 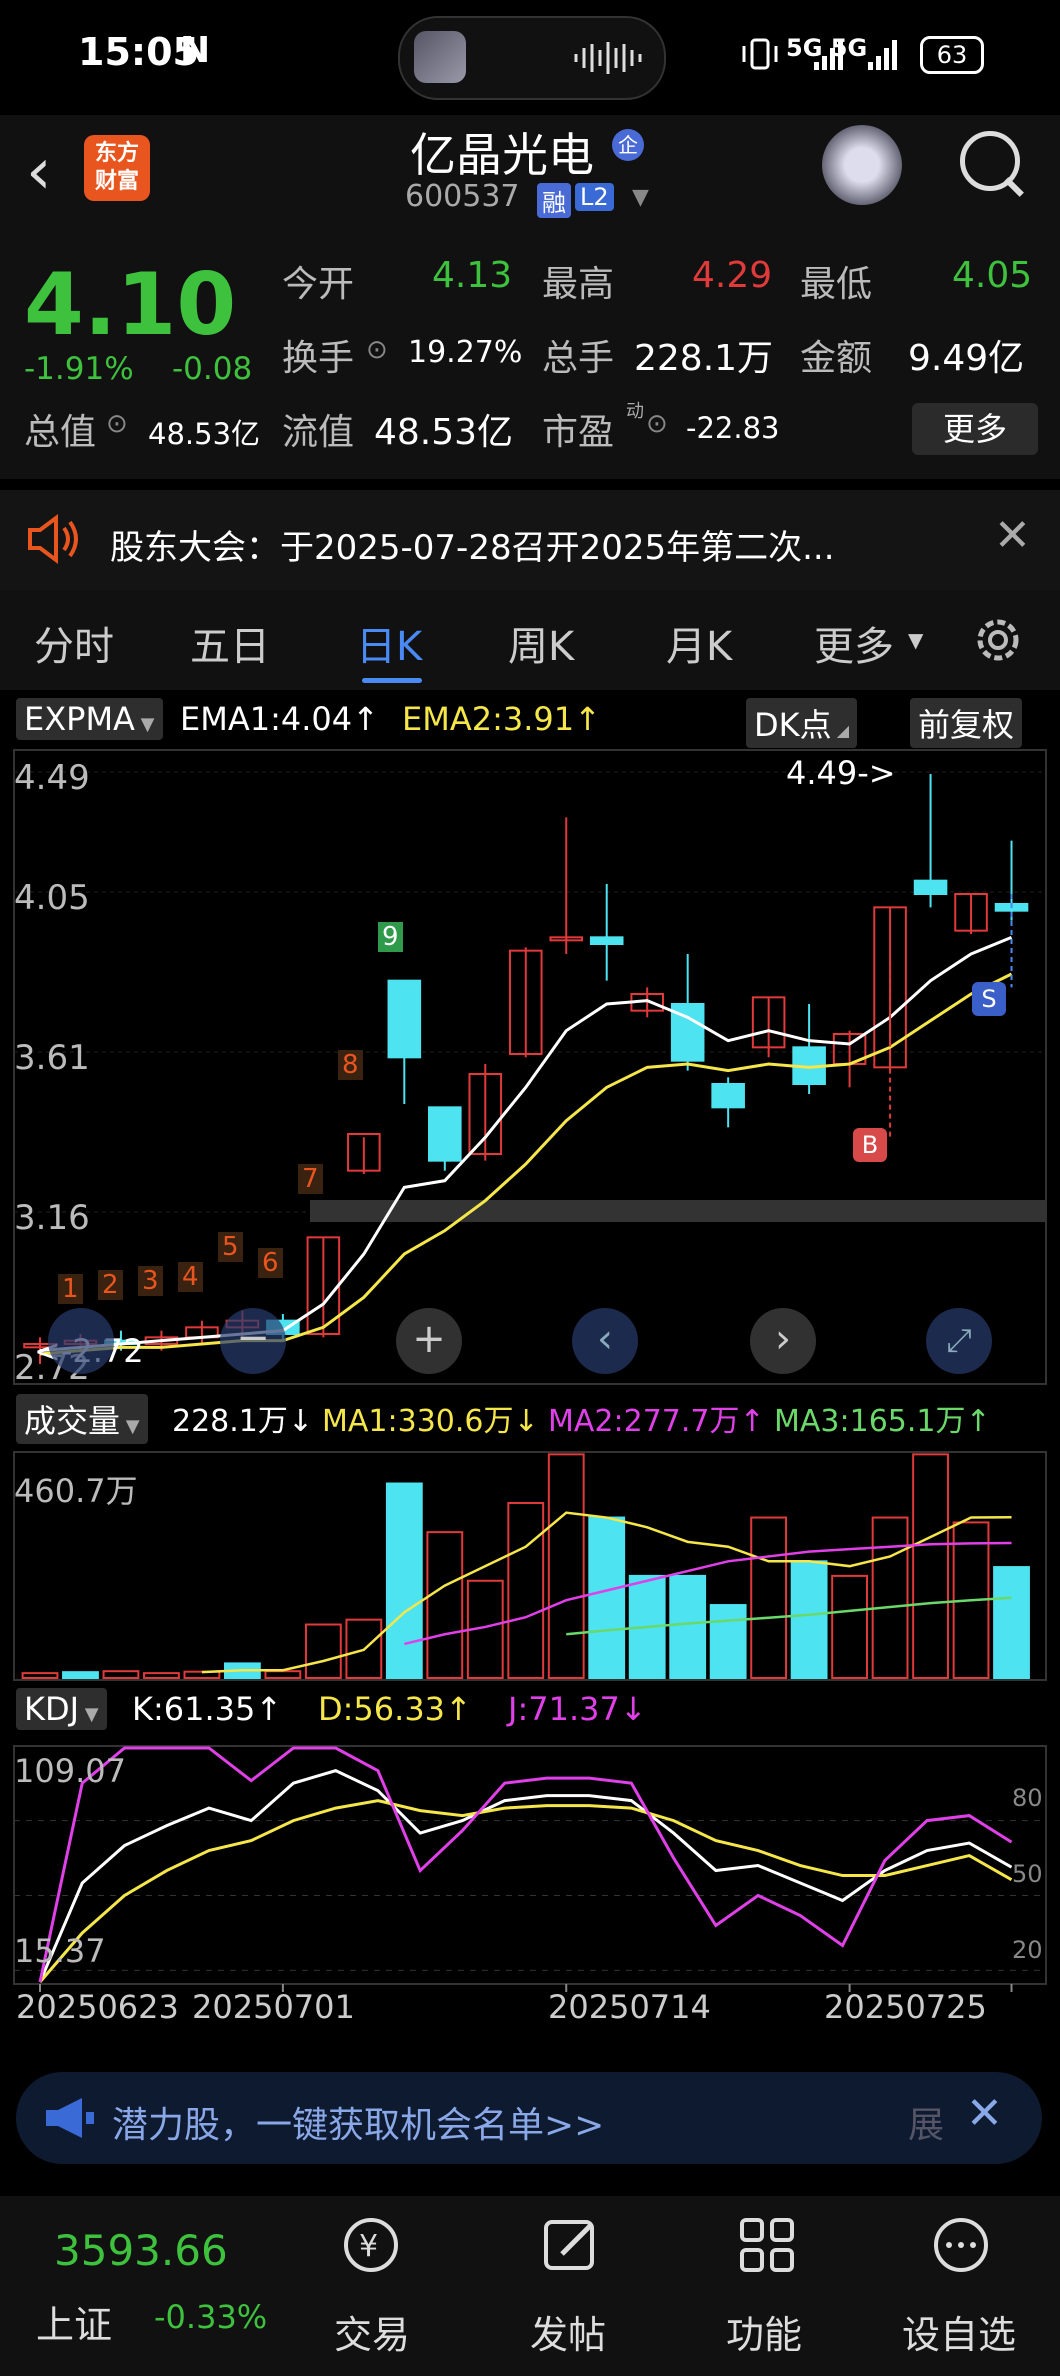 What do you see at coordinates (699, 643) in the screenshot?
I see `tab-monthly-k: 月K` at bounding box center [699, 643].